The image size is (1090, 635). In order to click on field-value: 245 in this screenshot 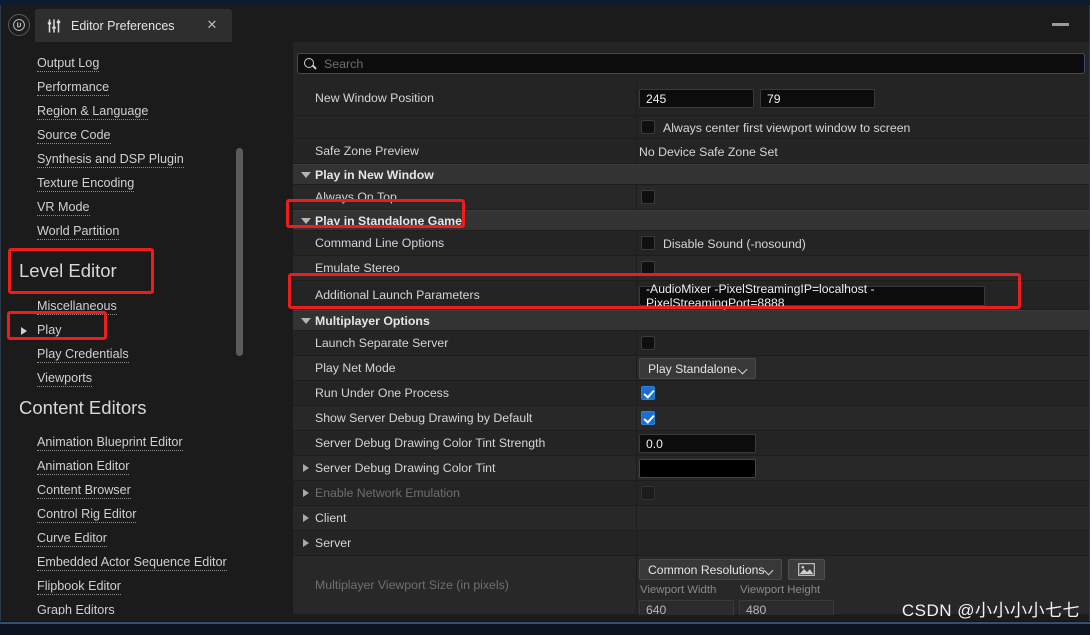, I will do `click(656, 98)`.